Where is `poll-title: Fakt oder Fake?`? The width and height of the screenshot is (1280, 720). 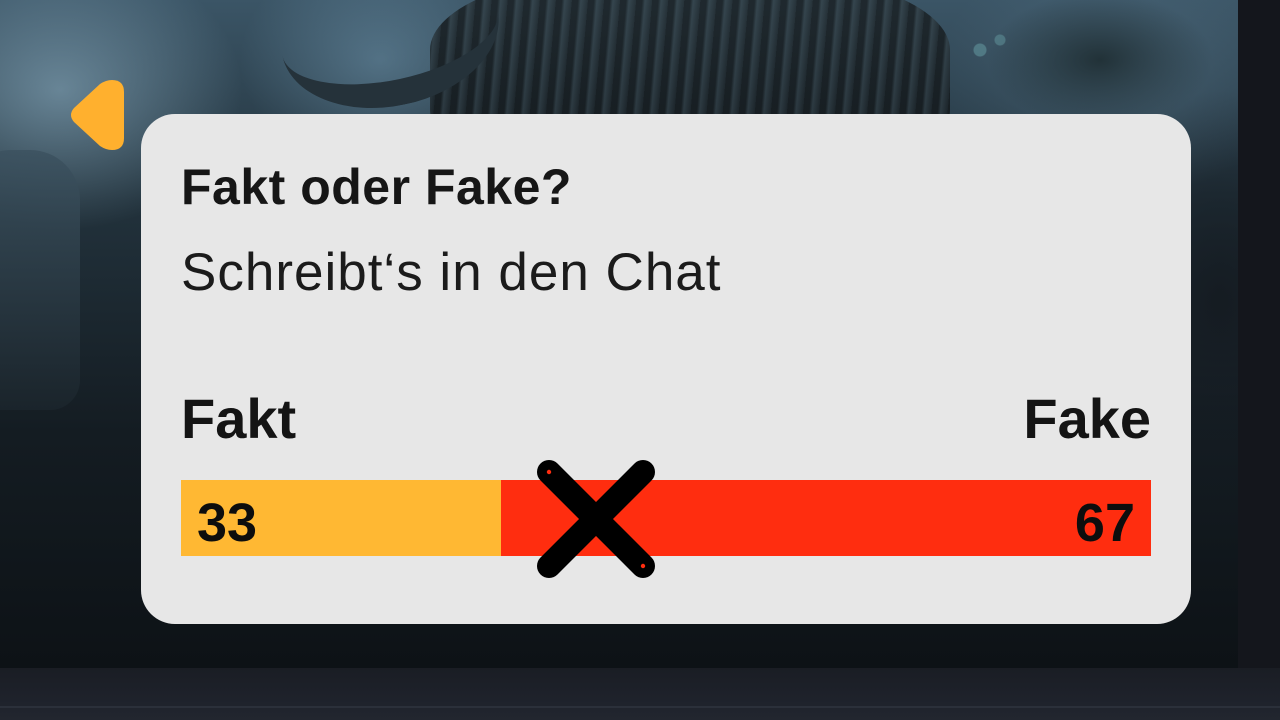
poll-title: Fakt oder Fake? is located at coordinates (376, 187).